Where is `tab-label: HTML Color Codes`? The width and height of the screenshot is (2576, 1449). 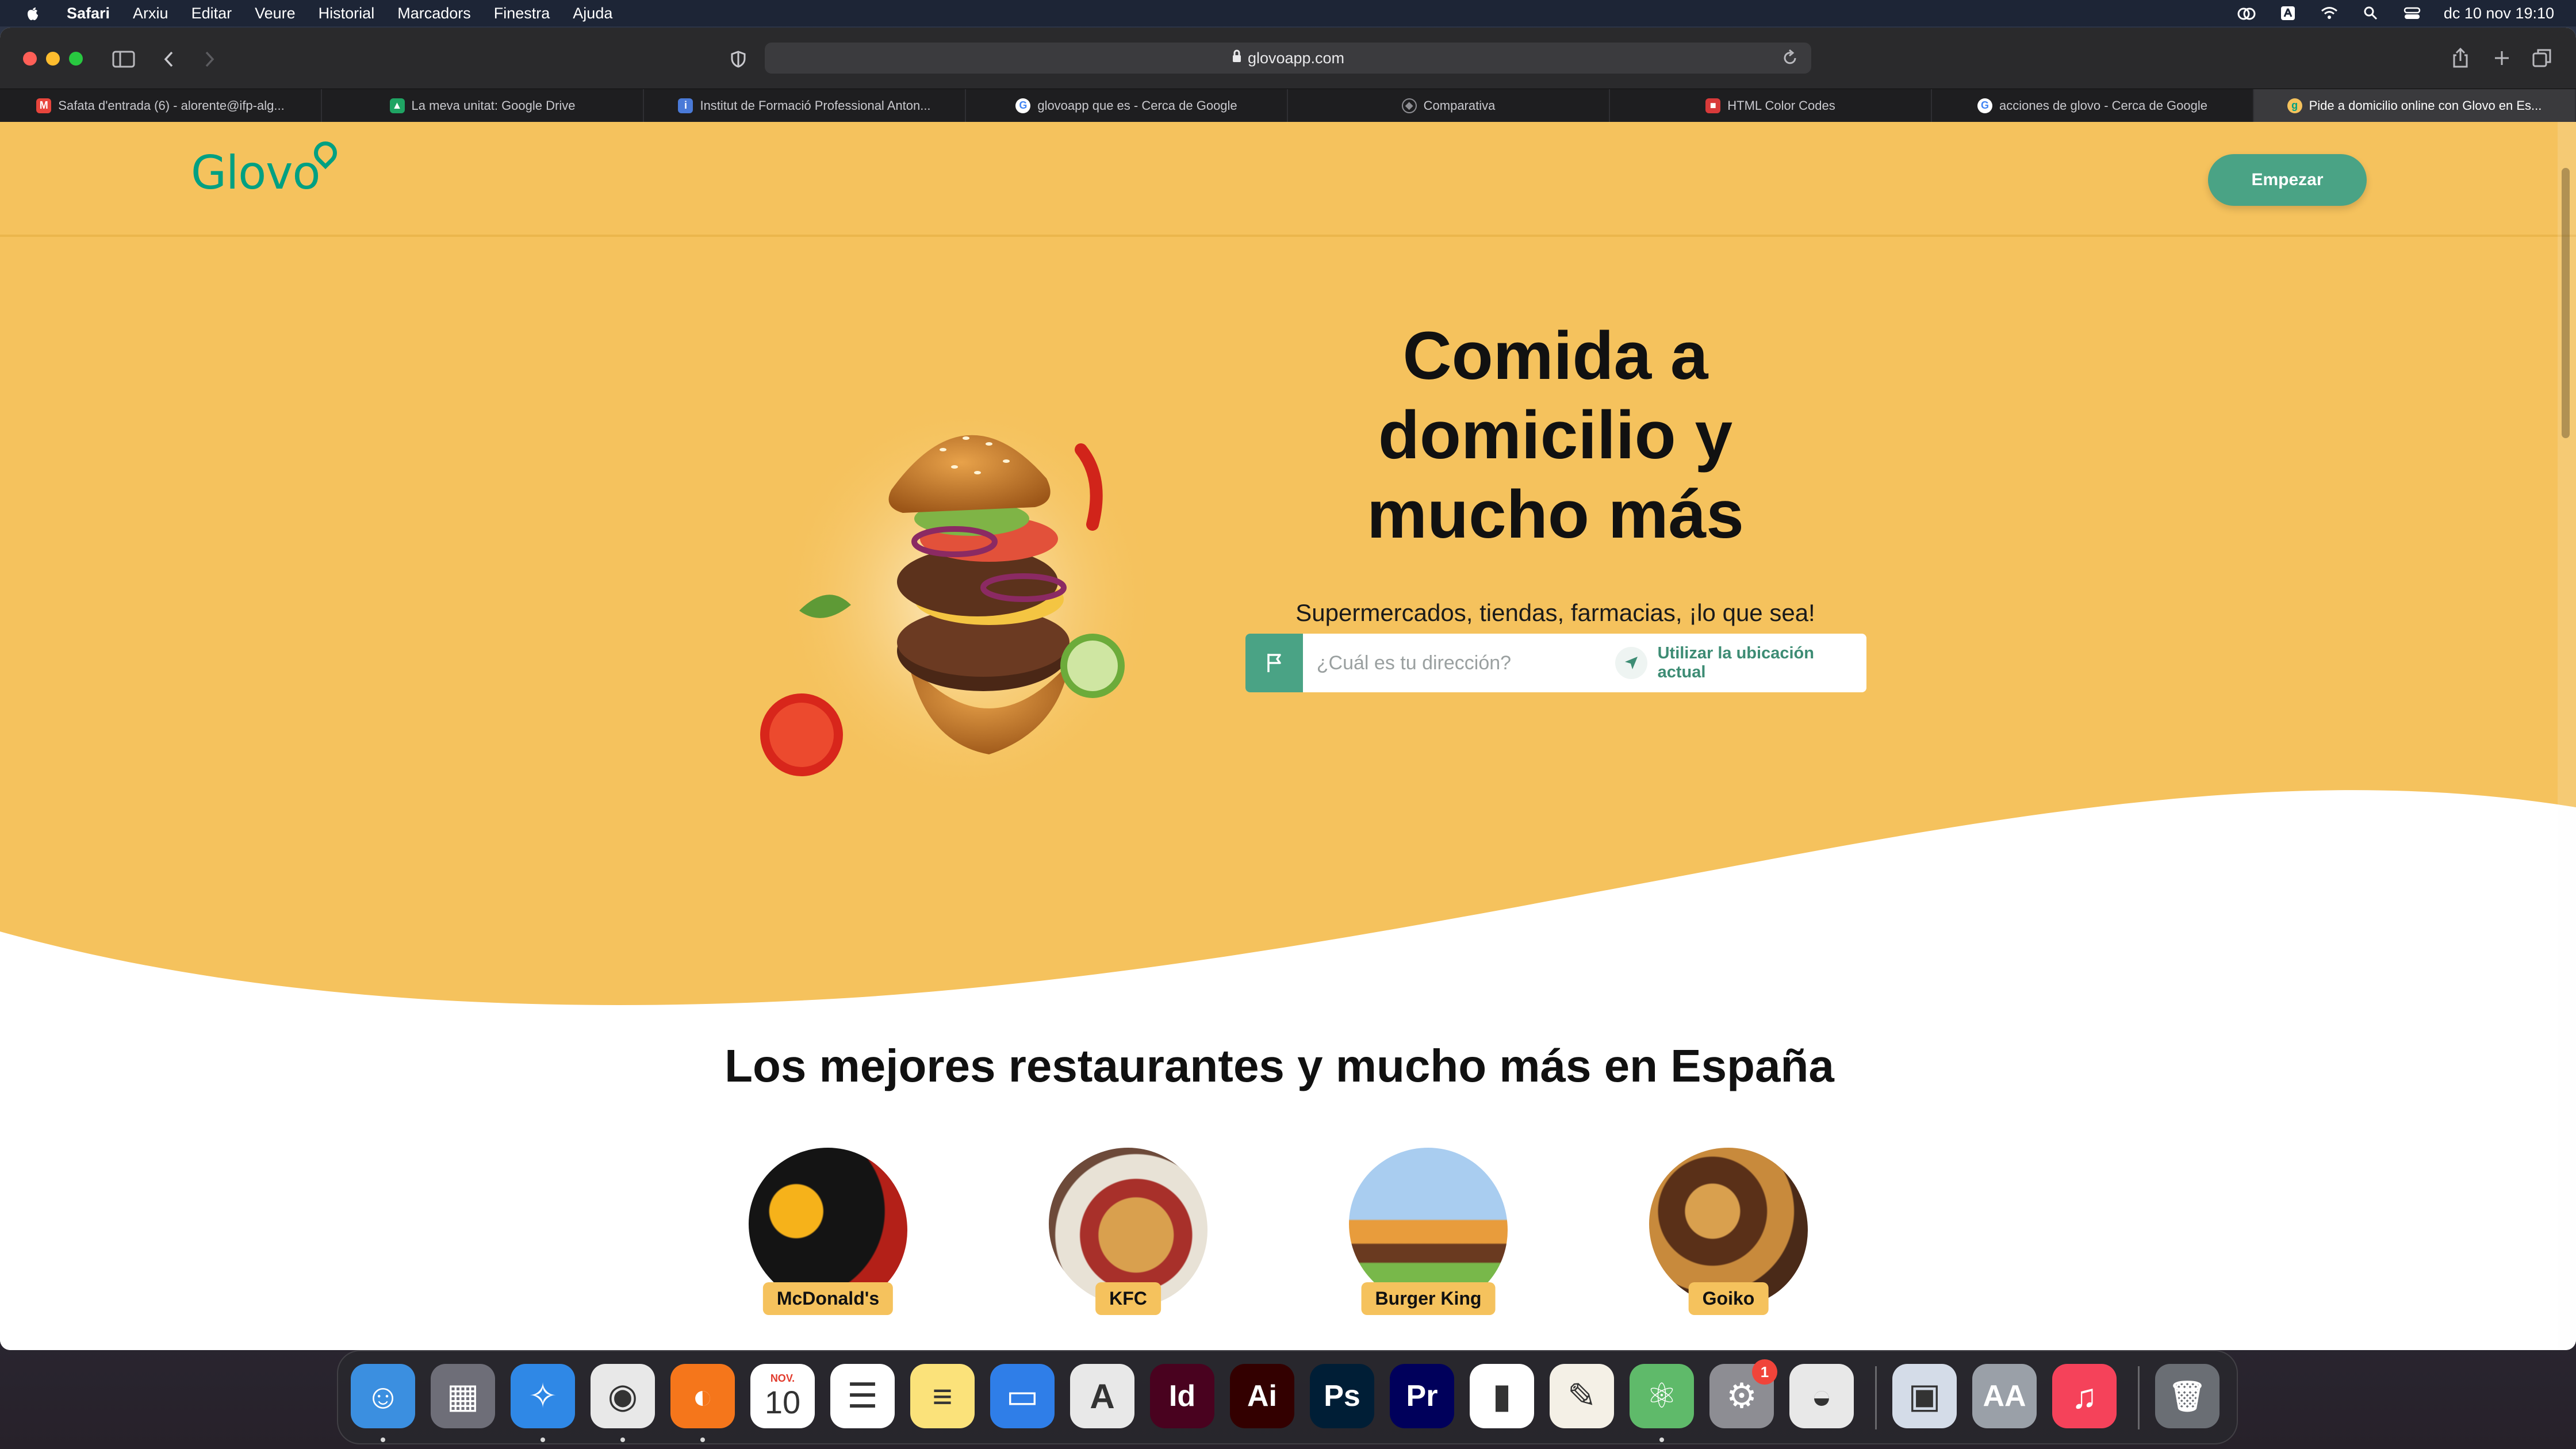 tab-label: HTML Color Codes is located at coordinates (1781, 105).